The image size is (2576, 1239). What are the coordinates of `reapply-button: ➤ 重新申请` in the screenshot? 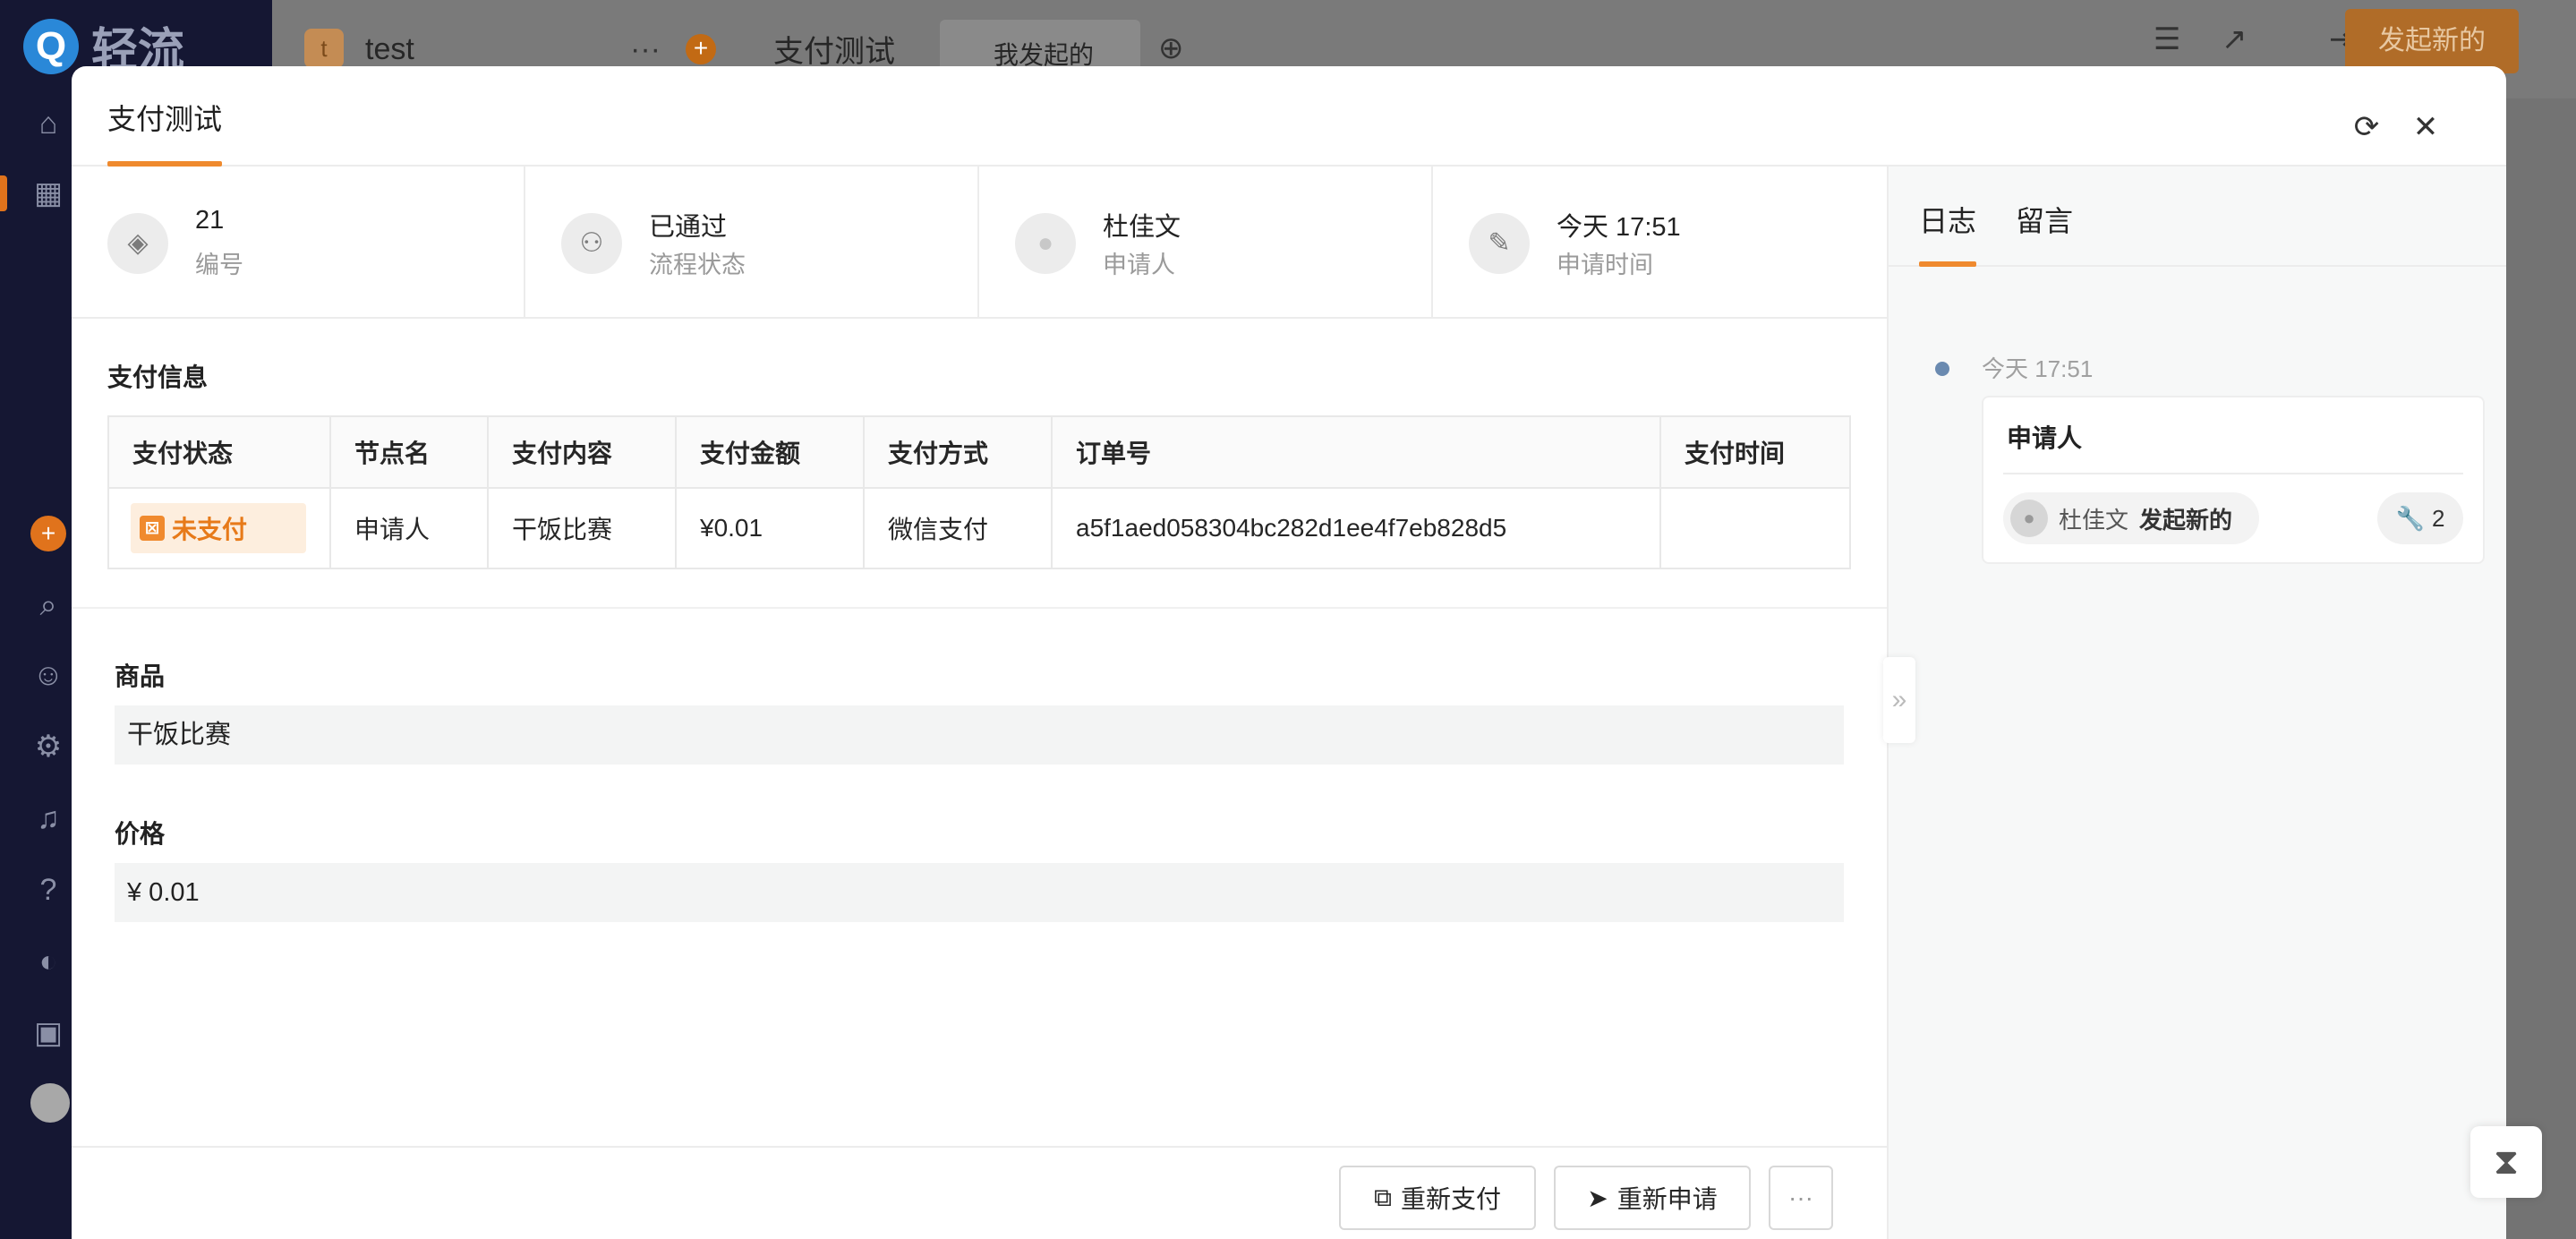 It's located at (1652, 1198).